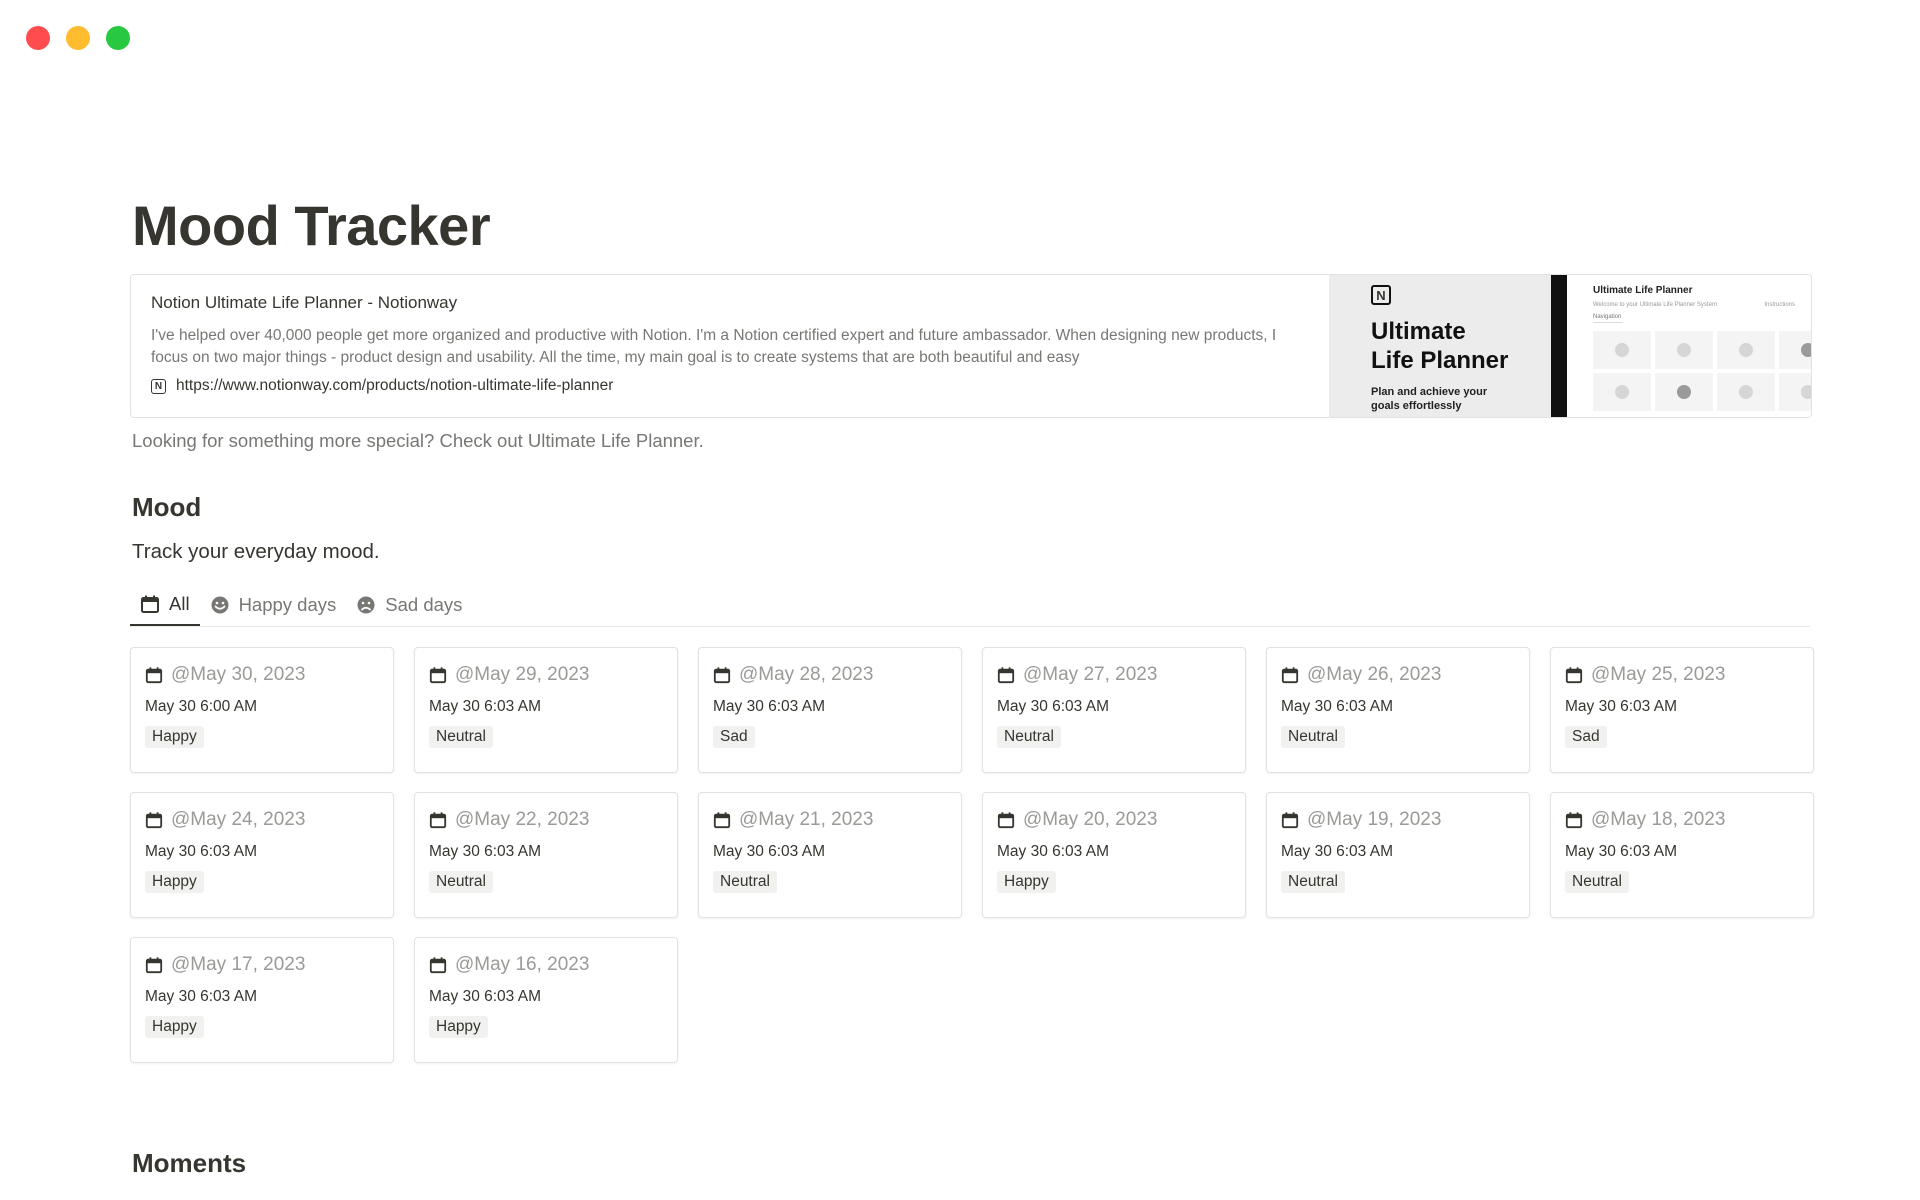 The width and height of the screenshot is (1920, 1200). What do you see at coordinates (238, 964) in the screenshot?
I see `card-date: @May 17, 2023` at bounding box center [238, 964].